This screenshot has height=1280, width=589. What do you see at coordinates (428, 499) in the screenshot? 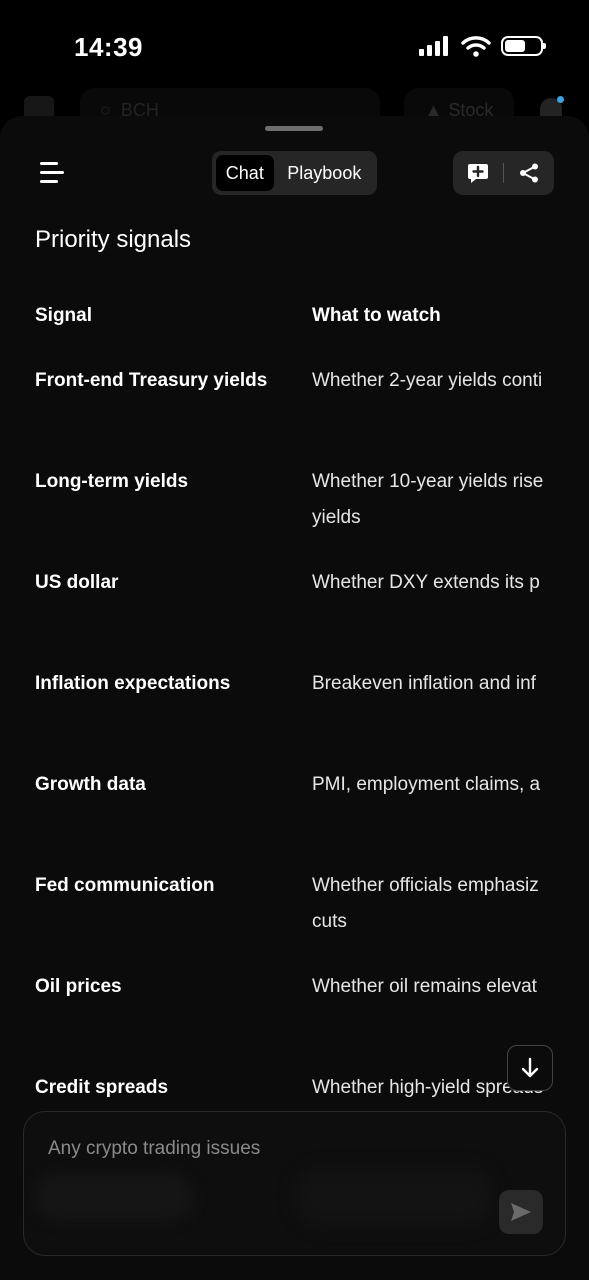
I see `table-cell-watch: Whether 10-year yields rise yields` at bounding box center [428, 499].